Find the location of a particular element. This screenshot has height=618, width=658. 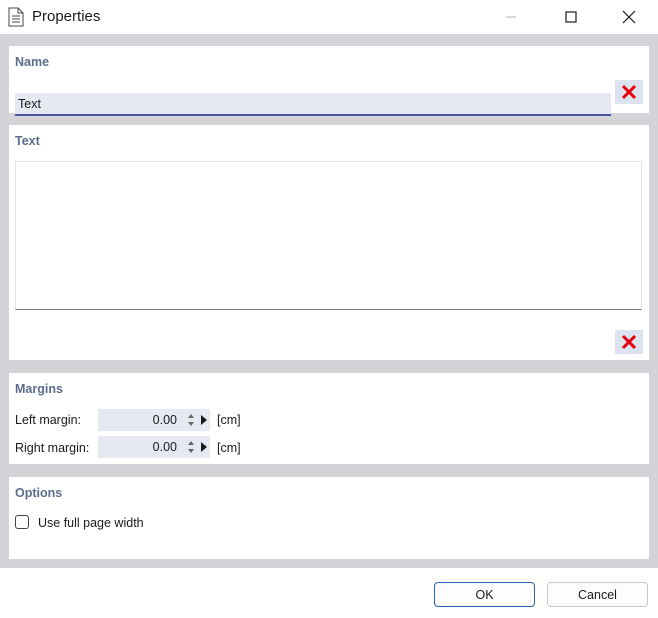

left-margin-stepper: 0.00 is located at coordinates (154, 420).